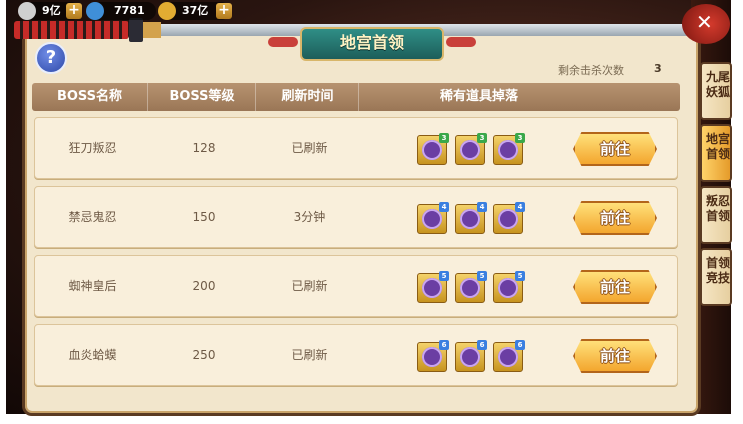 This screenshot has height=424, width=743. Describe the element at coordinates (372, 44) in the screenshot. I see `panel-title: 地宫首领` at that location.